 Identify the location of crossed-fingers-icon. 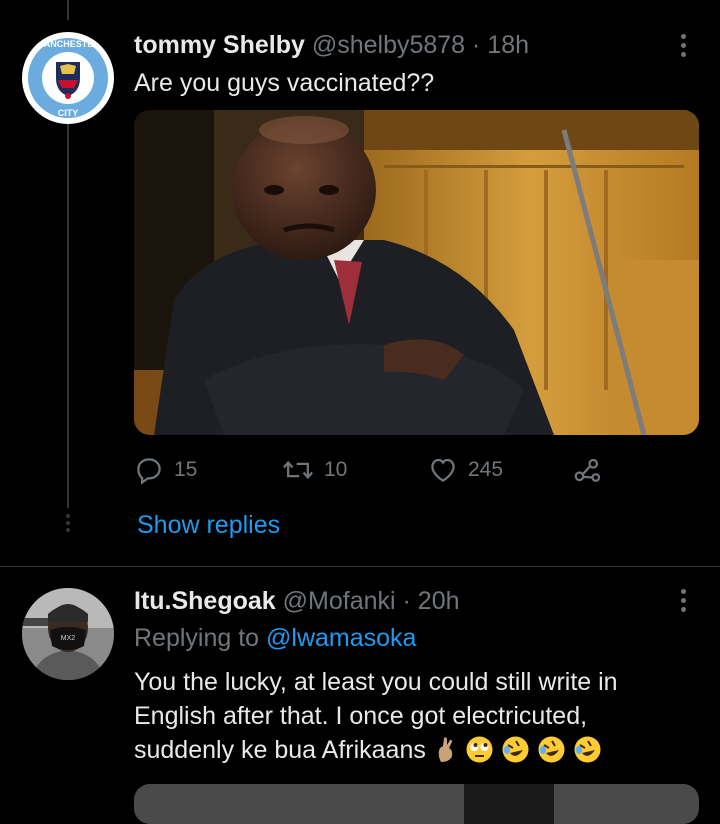
(446, 749).